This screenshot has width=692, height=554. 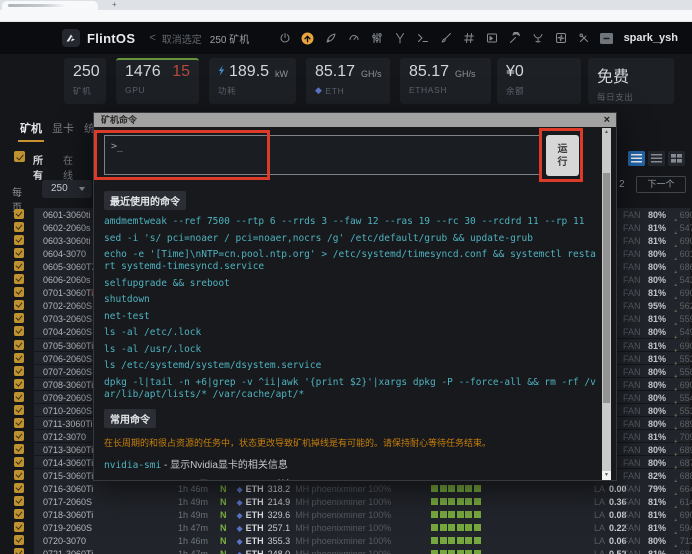 What do you see at coordinates (350, 463) in the screenshot?
I see `common-command: nvidia-smi - 显示Nvidia显卡的相关信息` at bounding box center [350, 463].